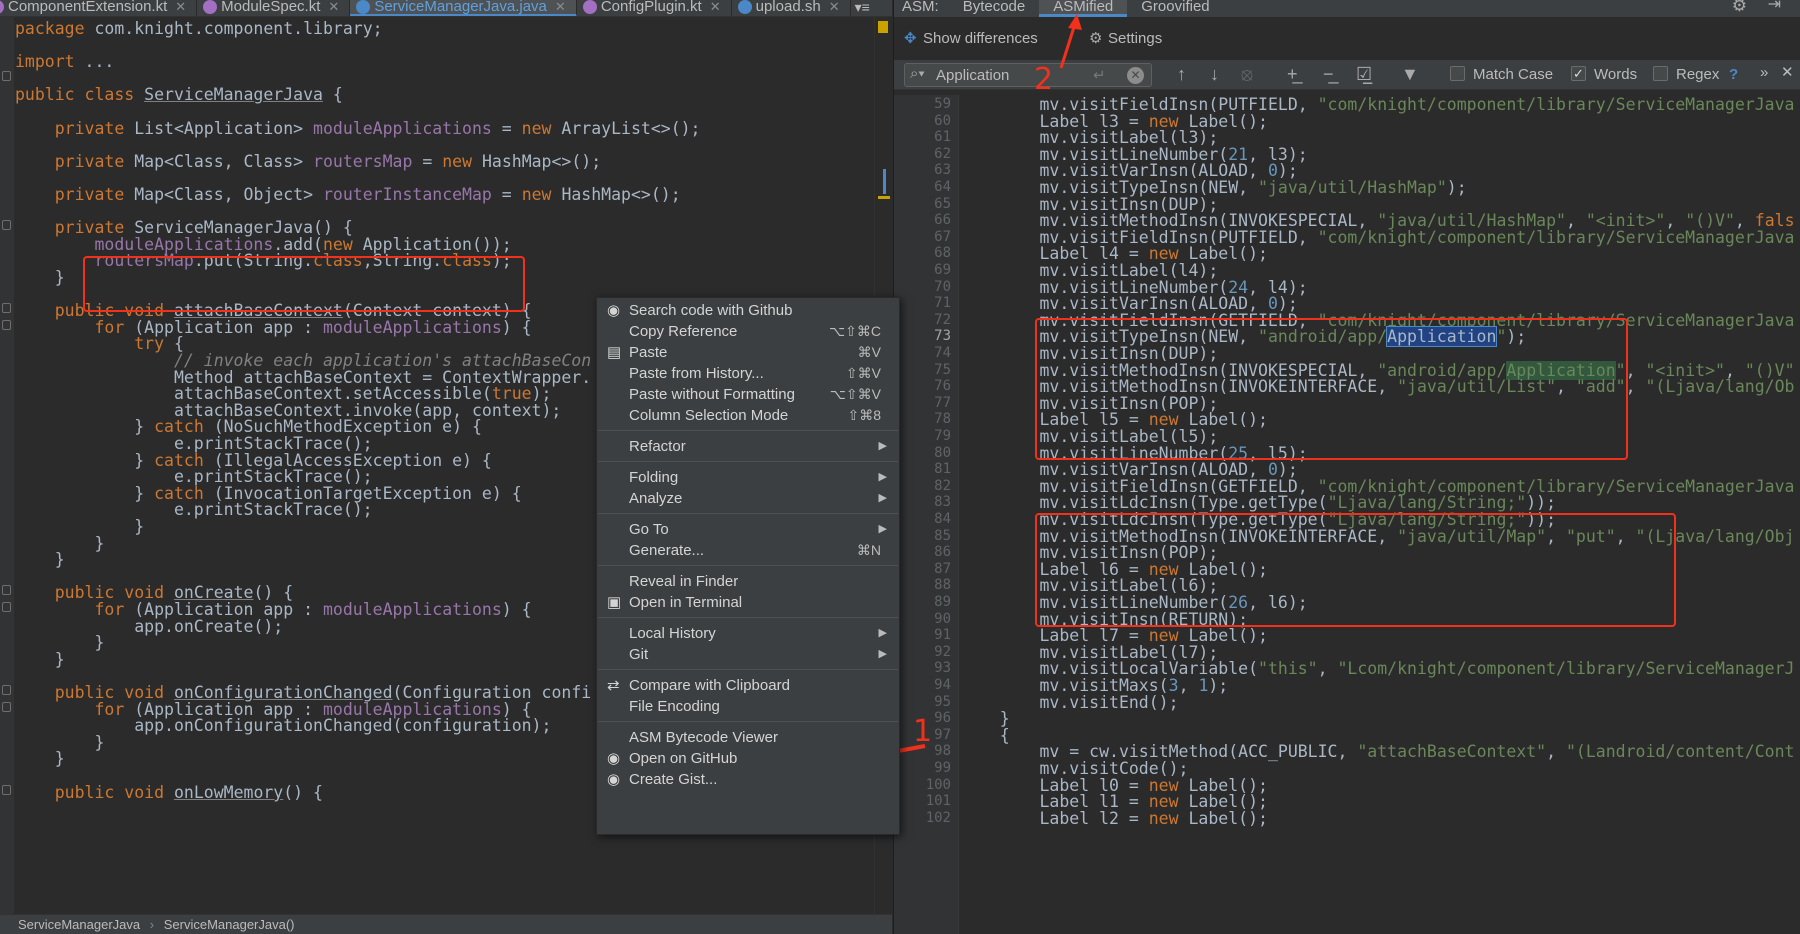  Describe the element at coordinates (994, 8) in the screenshot. I see `tab-bytecode: Bytecode` at that location.